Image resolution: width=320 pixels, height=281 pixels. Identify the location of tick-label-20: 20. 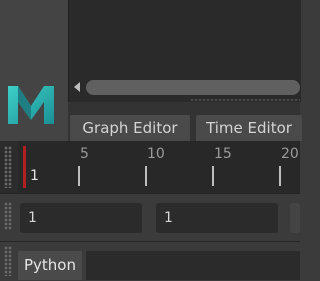
(290, 154).